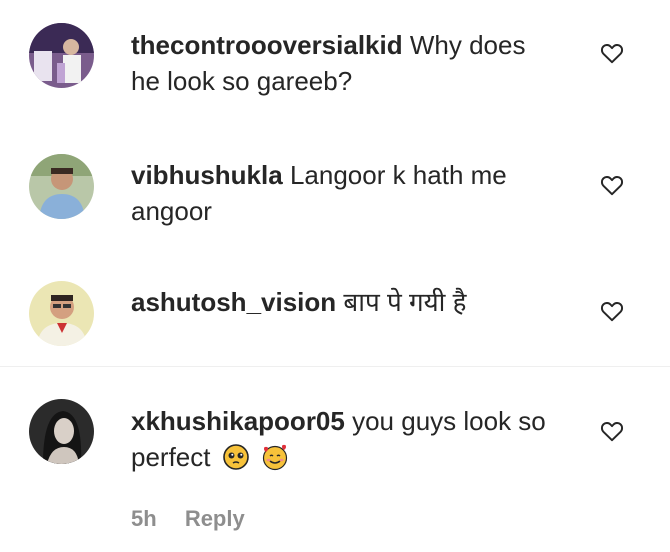 The width and height of the screenshot is (670, 552). I want to click on comment-body: बाप पे गयी है, so click(405, 302).